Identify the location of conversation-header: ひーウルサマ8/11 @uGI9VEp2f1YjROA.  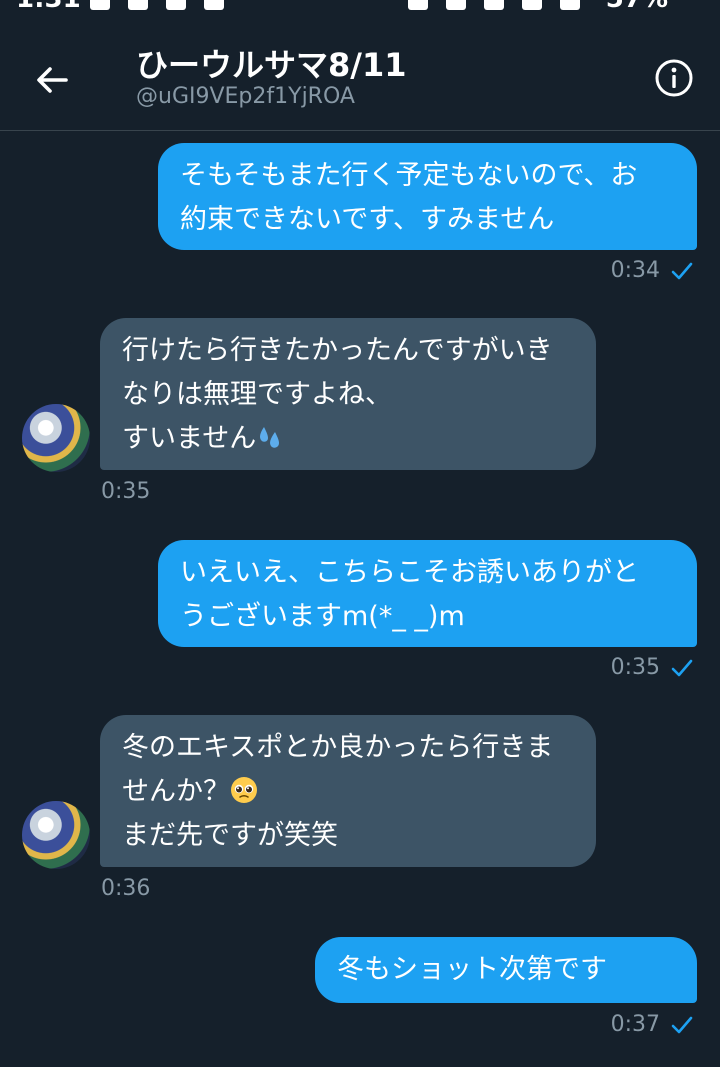
(360, 71).